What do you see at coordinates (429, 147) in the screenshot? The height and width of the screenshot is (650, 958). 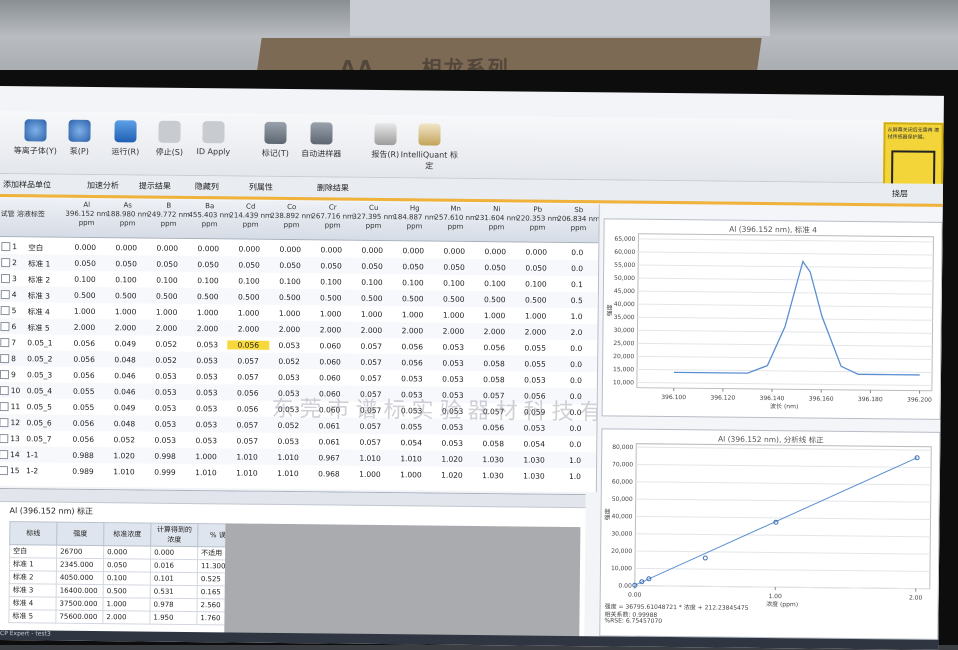 I see `toolbar-button-8: IntelliQuant 标定` at bounding box center [429, 147].